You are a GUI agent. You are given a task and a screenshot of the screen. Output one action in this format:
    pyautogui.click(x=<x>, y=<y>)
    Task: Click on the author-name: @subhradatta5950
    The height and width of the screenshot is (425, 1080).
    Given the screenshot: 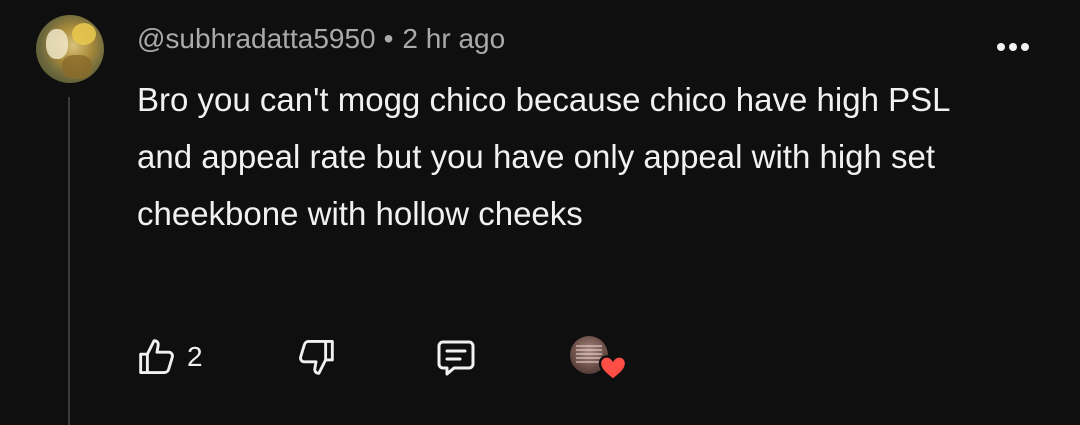 What is the action you would take?
    pyautogui.click(x=256, y=39)
    